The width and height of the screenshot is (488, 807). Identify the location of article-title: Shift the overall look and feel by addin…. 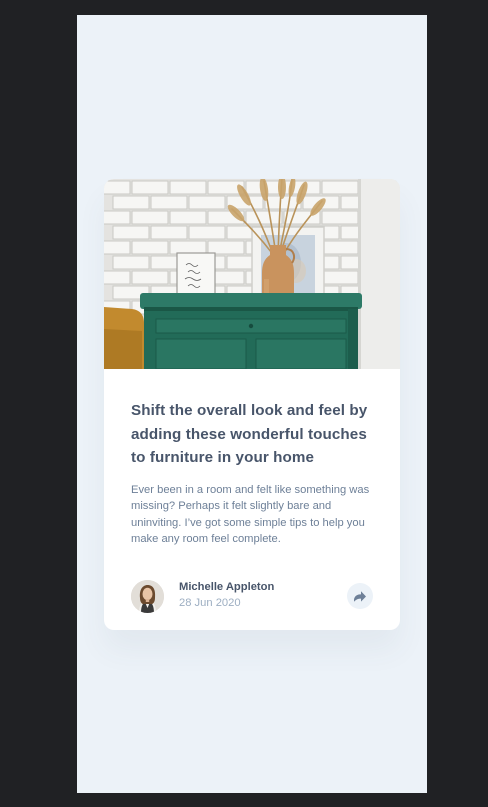
(249, 434).